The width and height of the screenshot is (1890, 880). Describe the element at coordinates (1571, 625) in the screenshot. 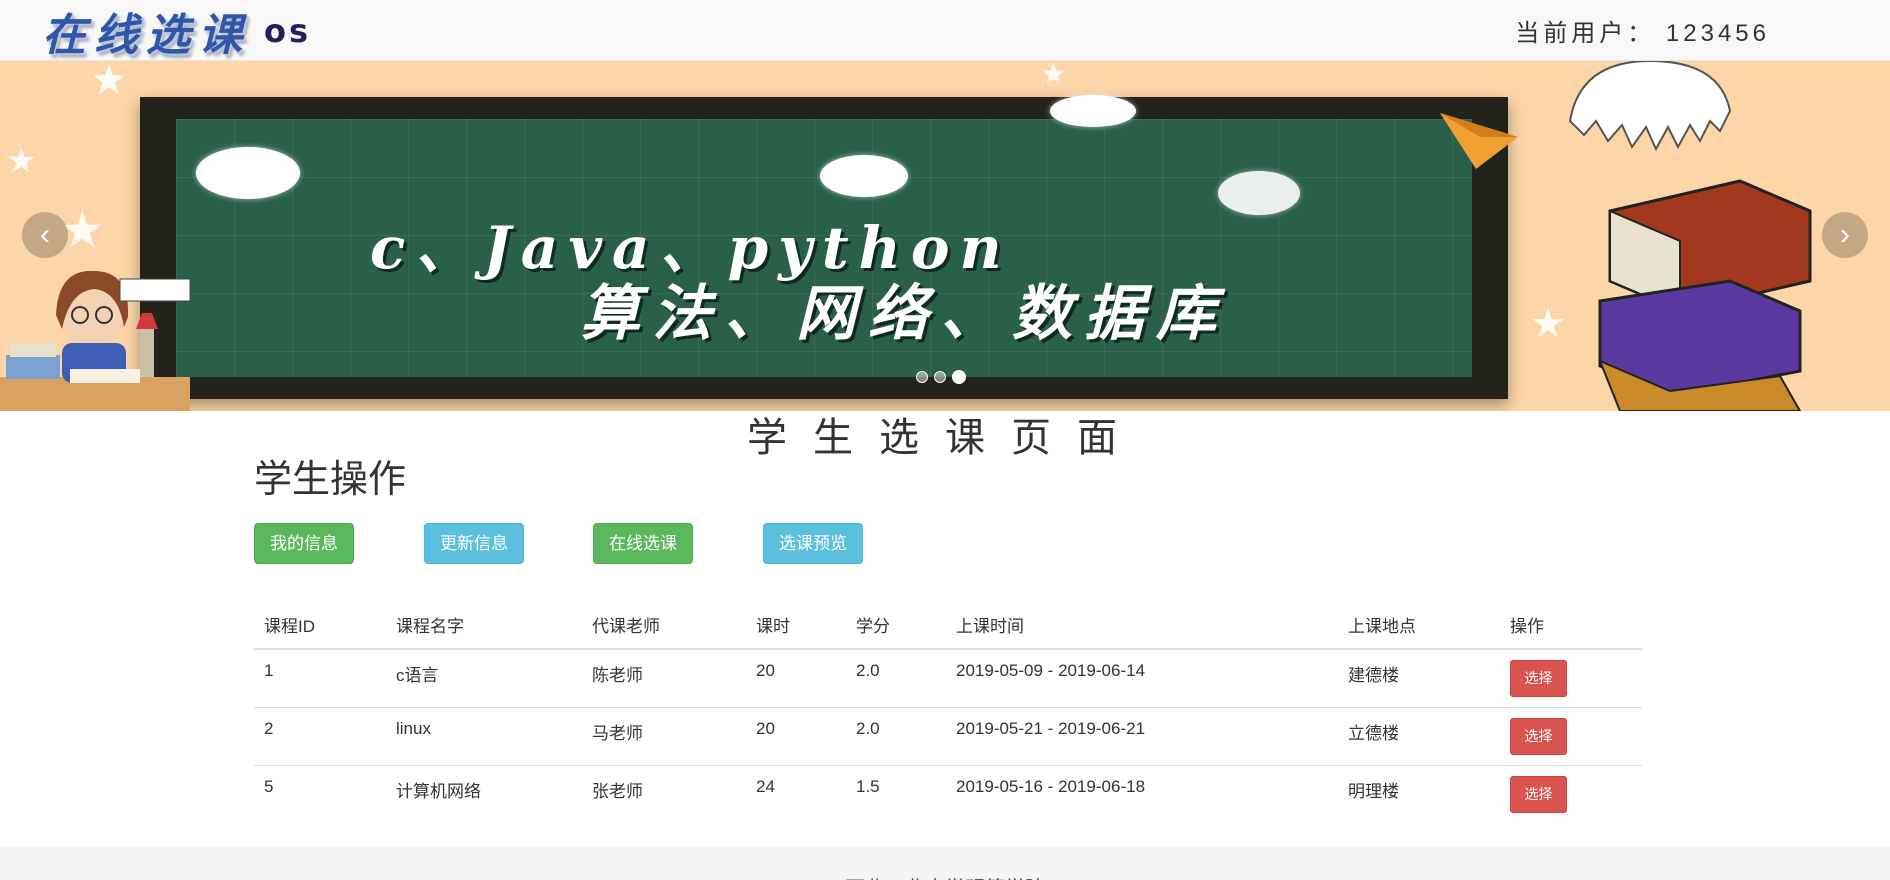

I see `column-header: 操作` at that location.